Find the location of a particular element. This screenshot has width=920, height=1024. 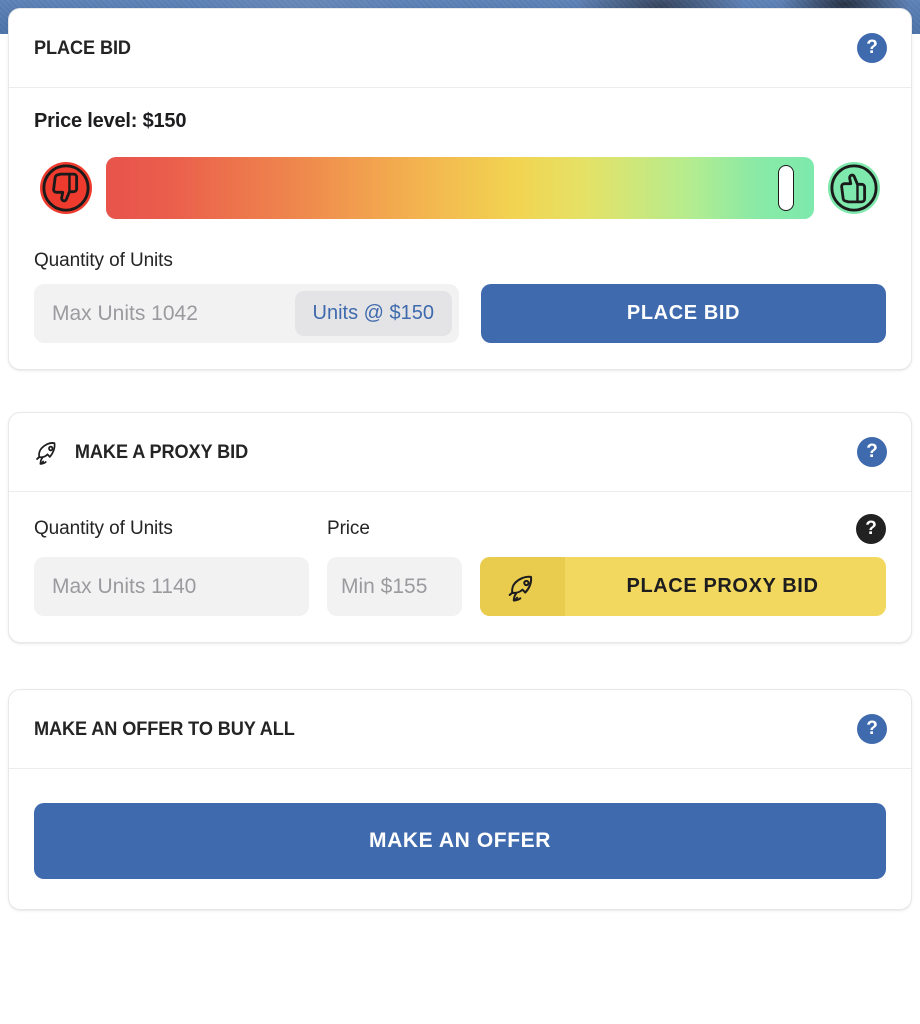

proxy-bid-fields: PLACE PROXY BID is located at coordinates (460, 586).